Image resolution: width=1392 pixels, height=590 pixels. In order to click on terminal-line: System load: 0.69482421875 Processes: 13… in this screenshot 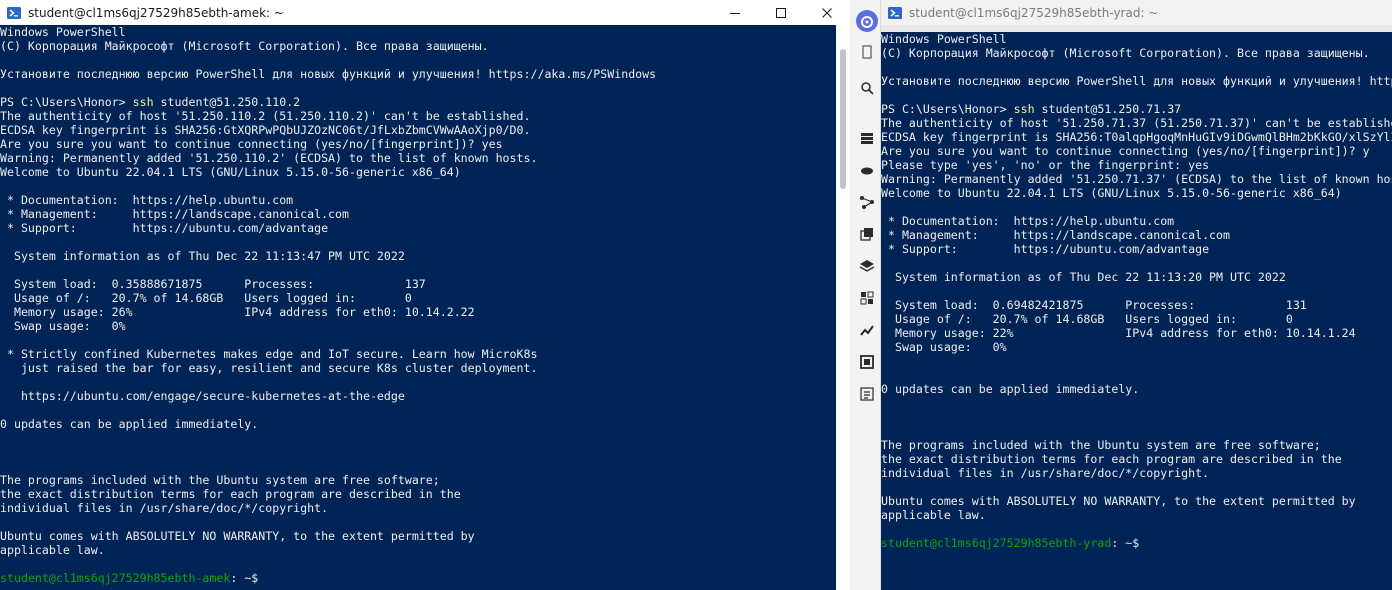, I will do `click(1094, 305)`.